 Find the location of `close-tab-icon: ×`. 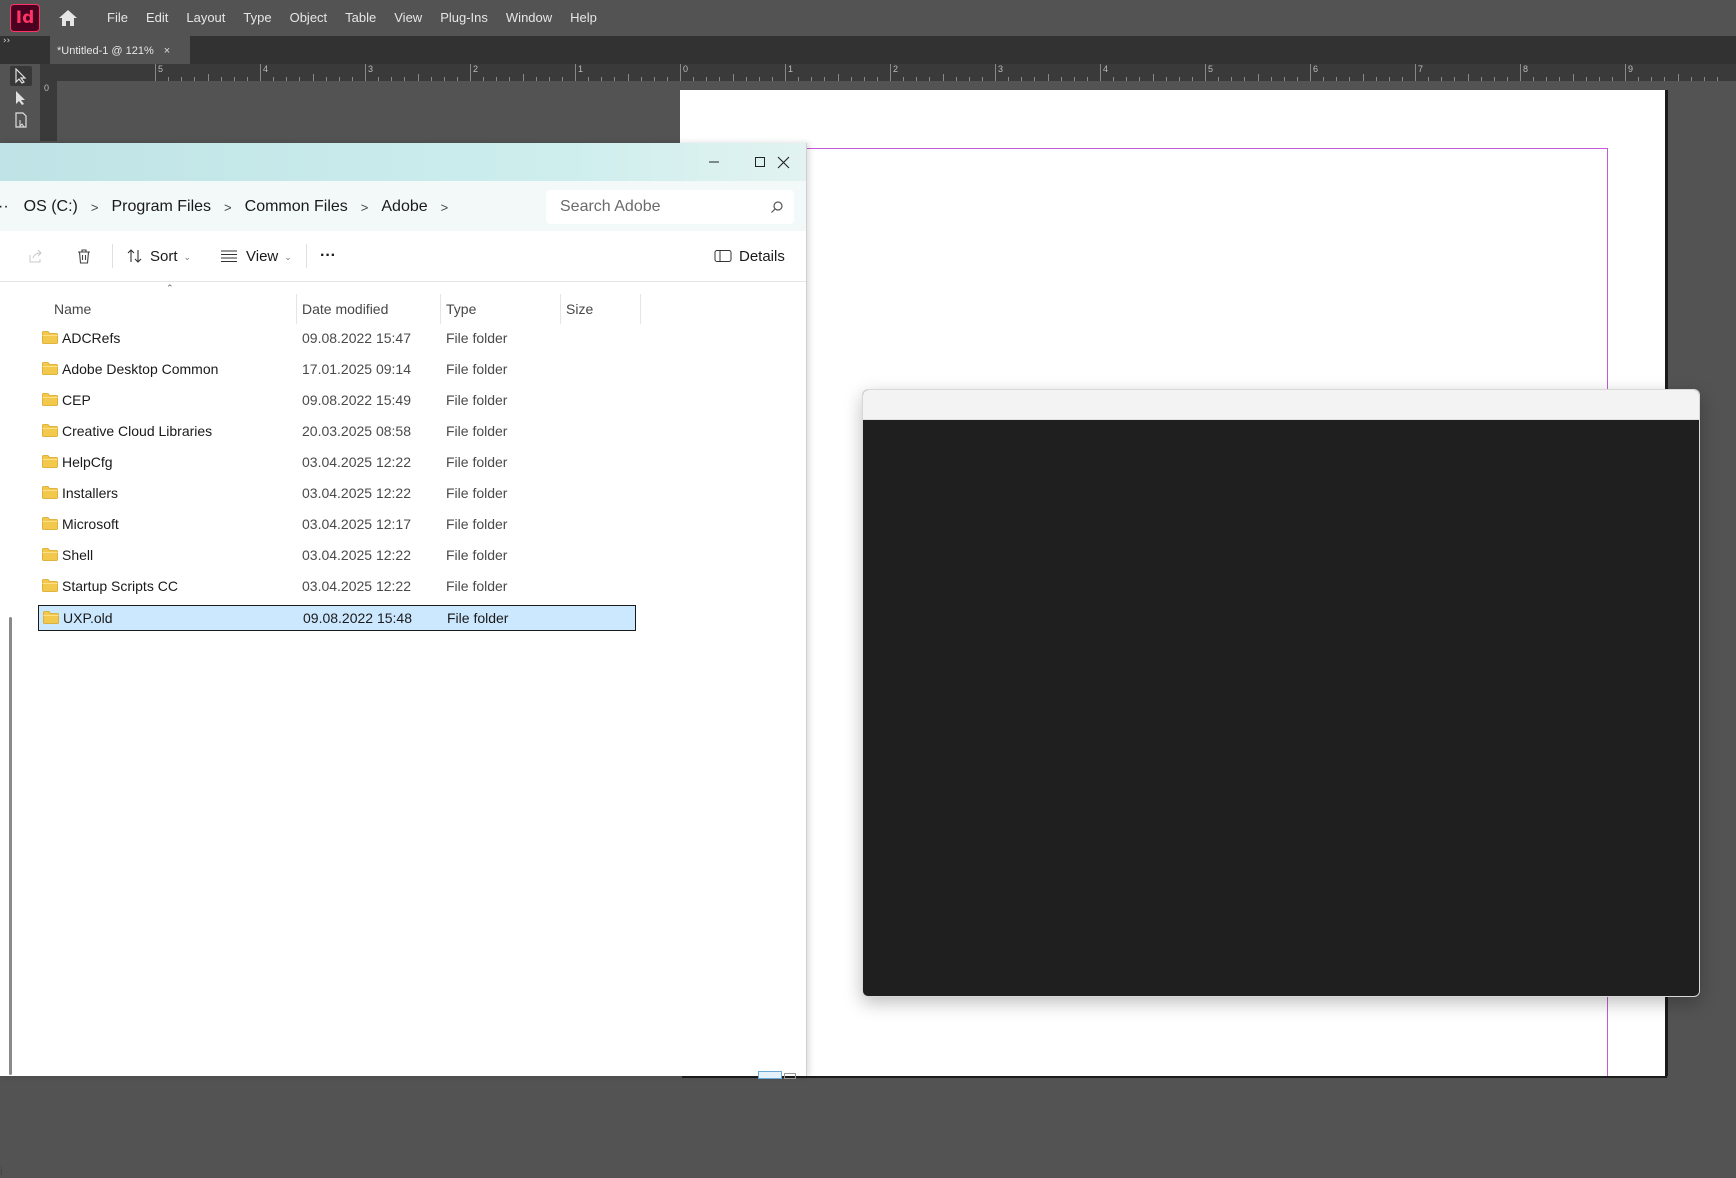

close-tab-icon: × is located at coordinates (167, 51).